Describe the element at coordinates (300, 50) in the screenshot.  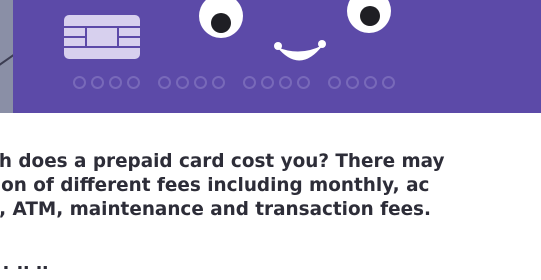
I see `smile-icon` at that location.